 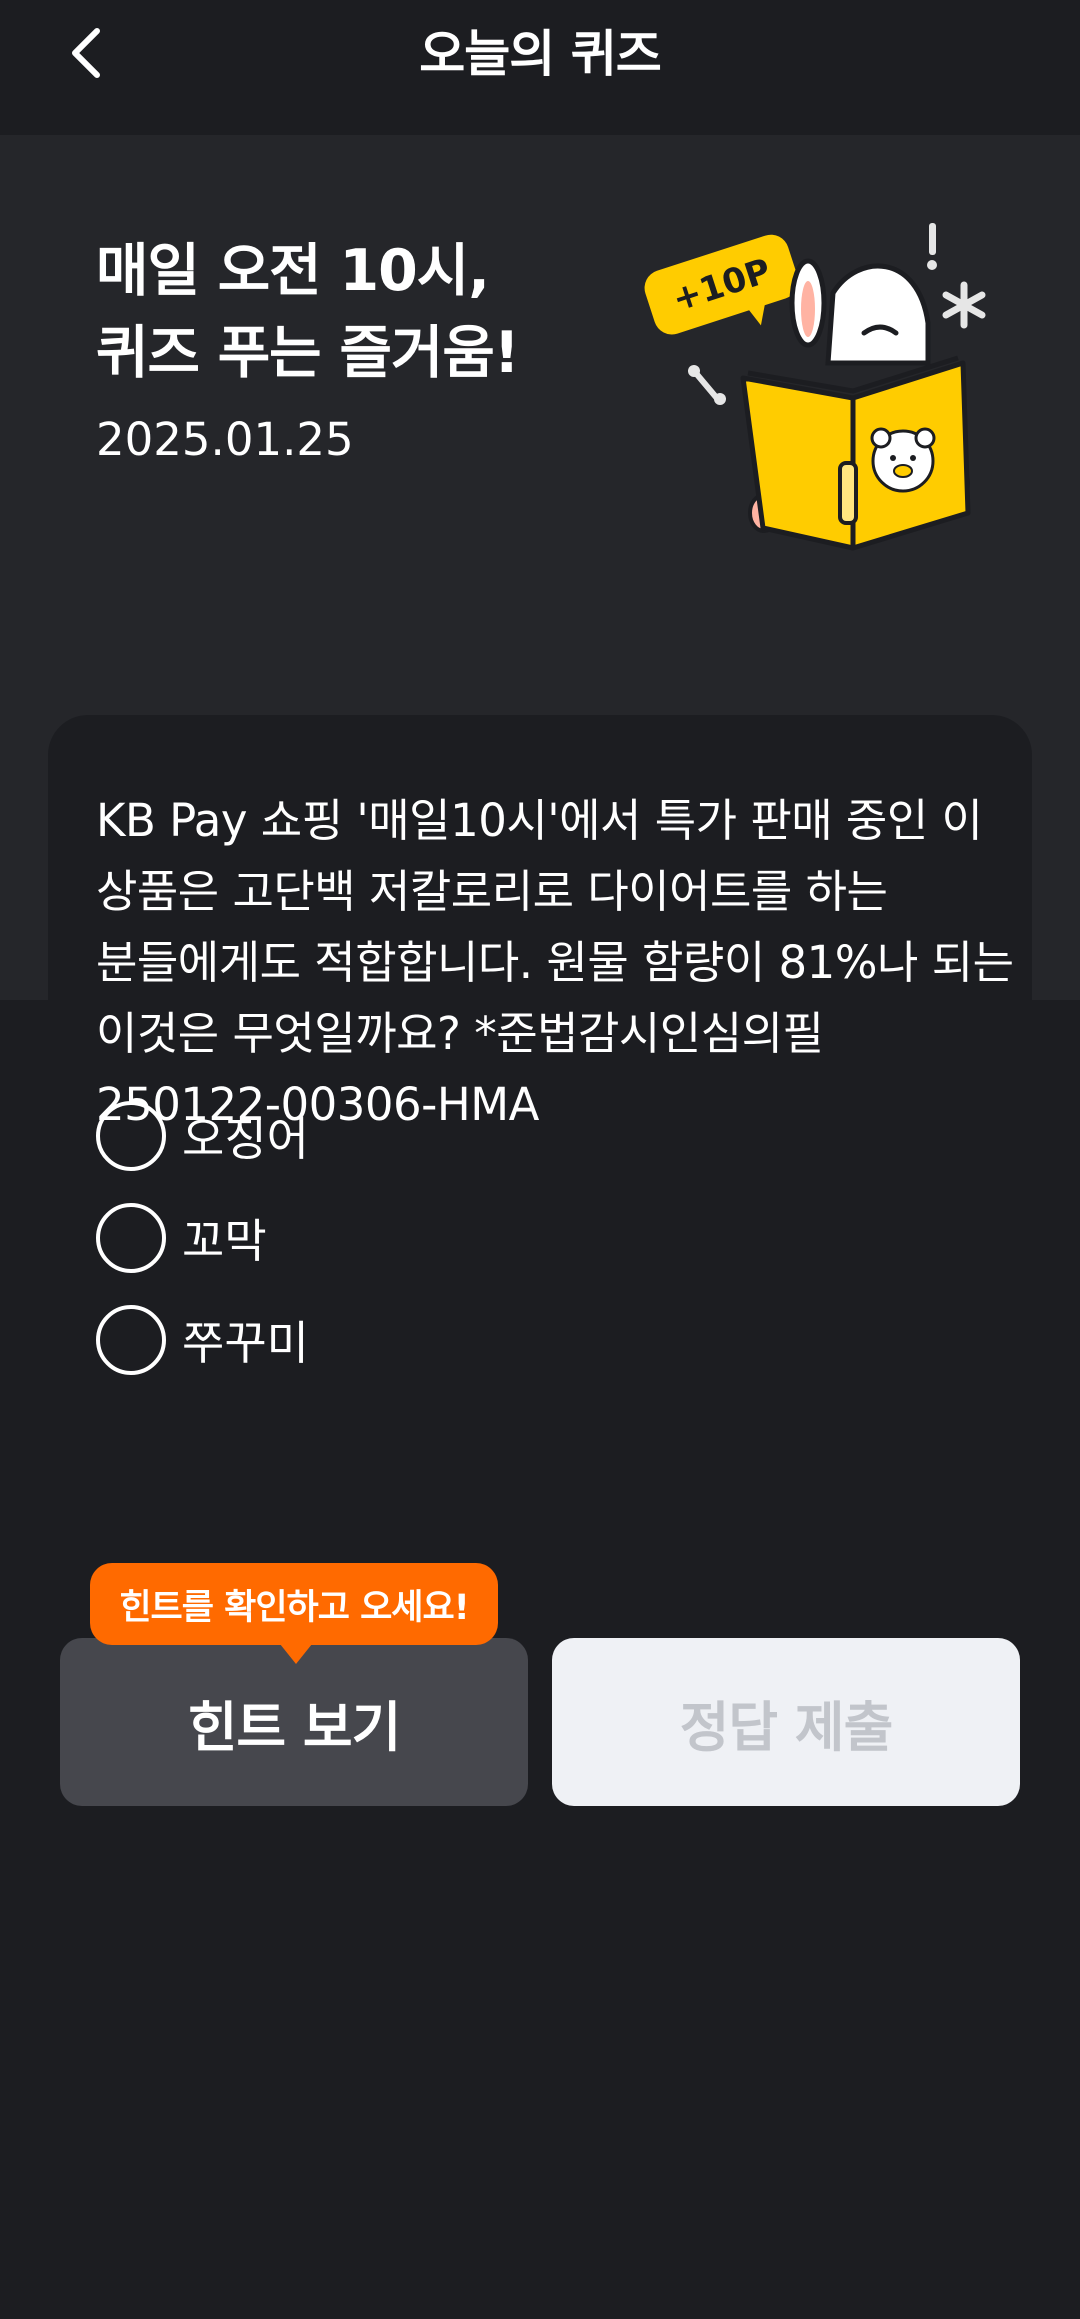 I want to click on hero-heading-line2: 퀴즈 푸는 즐거움!, so click(x=308, y=353).